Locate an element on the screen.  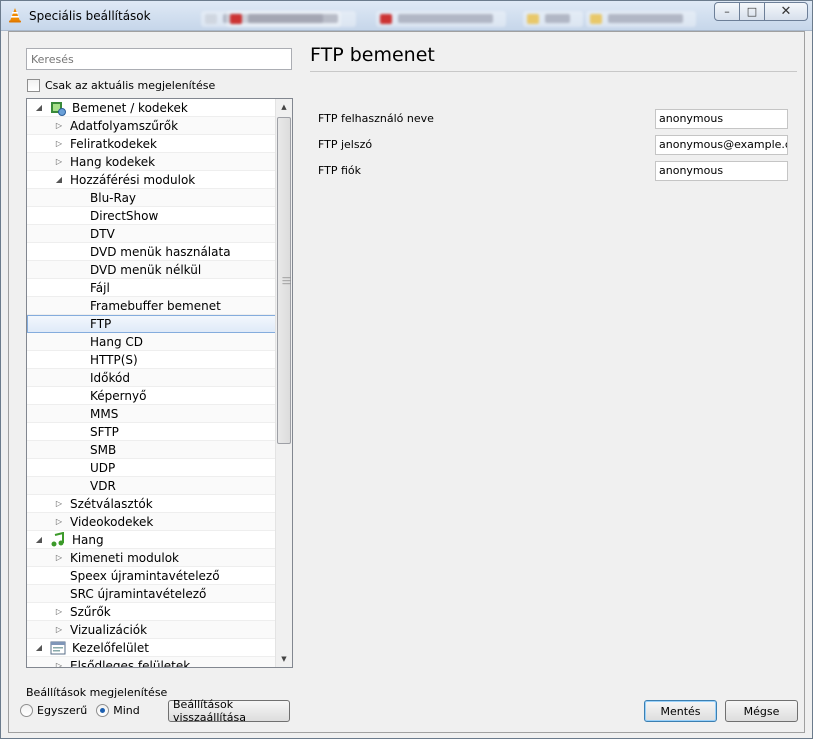
maximize-icon: □ is located at coordinates (752, 11).